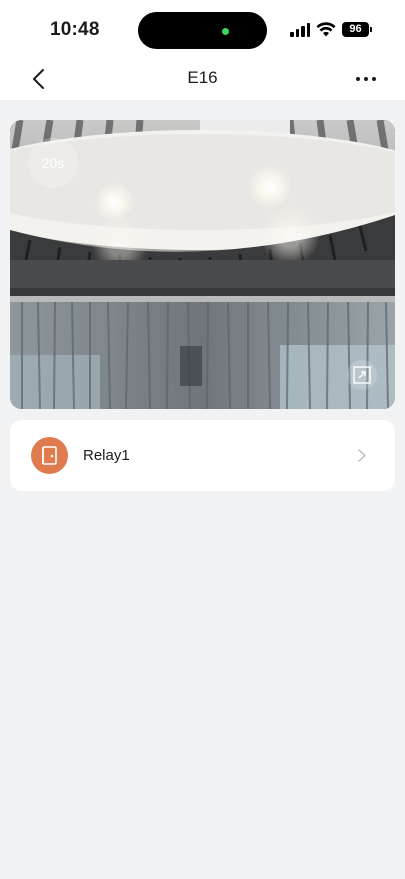 This screenshot has height=879, width=405. What do you see at coordinates (366, 79) in the screenshot?
I see `more-button` at bounding box center [366, 79].